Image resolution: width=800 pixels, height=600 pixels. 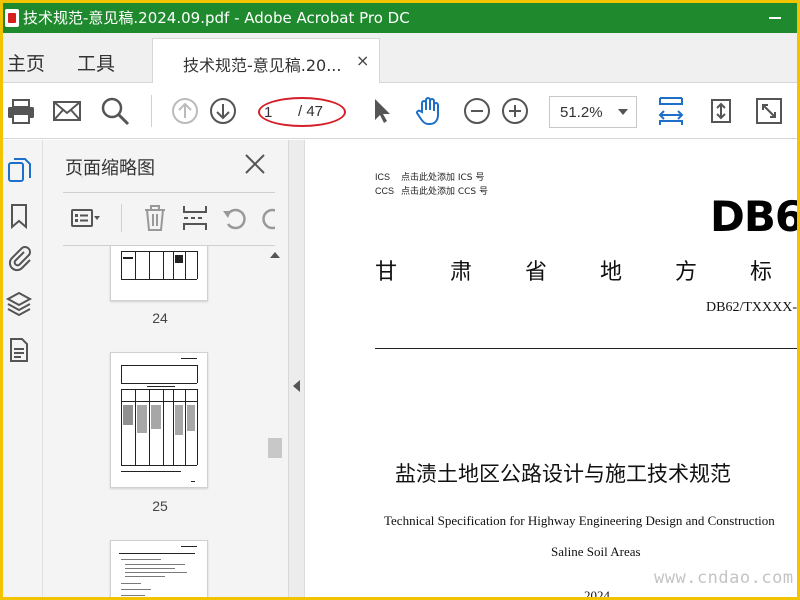 What do you see at coordinates (19, 350) in the screenshot?
I see `document-properties-icon` at bounding box center [19, 350].